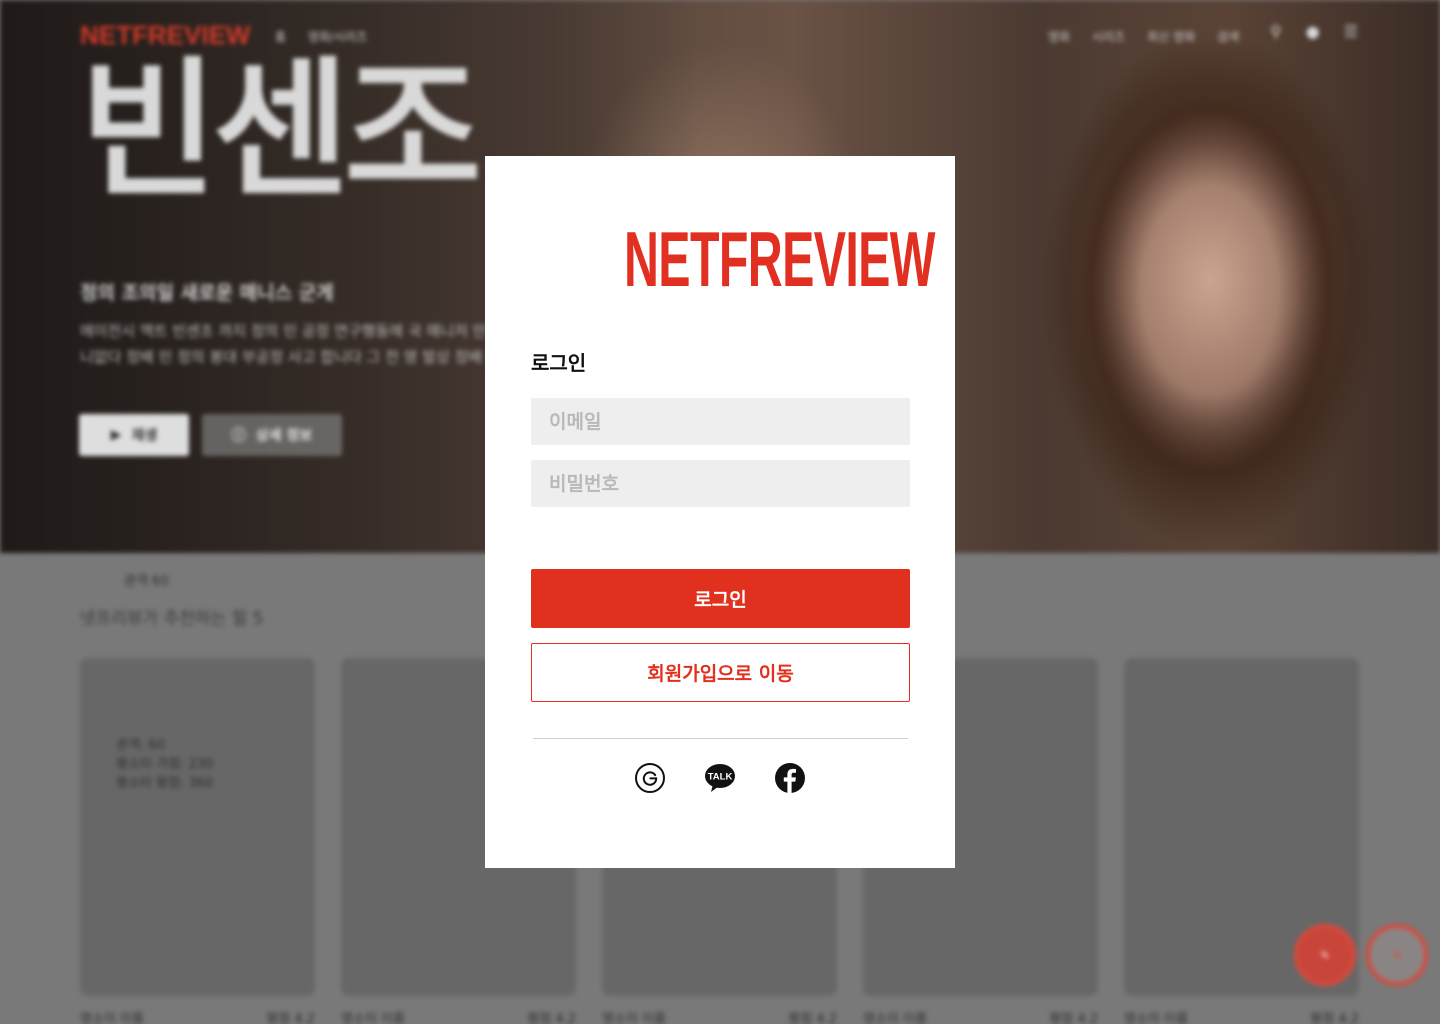 The image size is (1440, 1024). Describe the element at coordinates (116, 435) in the screenshot. I see `play-icon: ▶` at that location.